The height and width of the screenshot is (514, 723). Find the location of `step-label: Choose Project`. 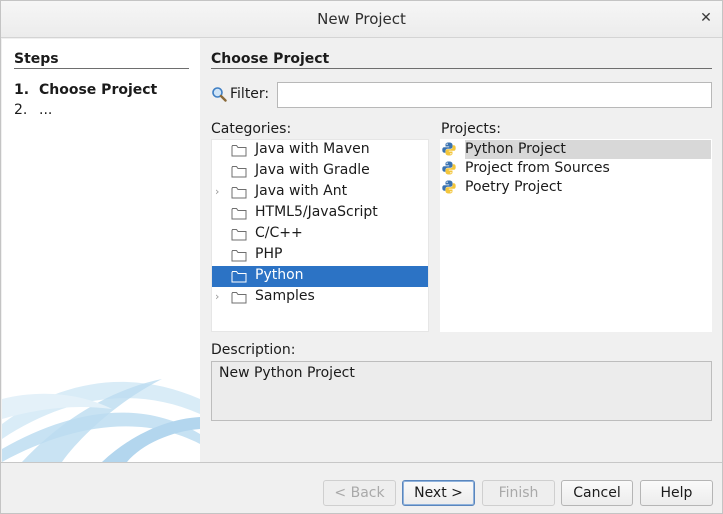

step-label: Choose Project is located at coordinates (98, 90).